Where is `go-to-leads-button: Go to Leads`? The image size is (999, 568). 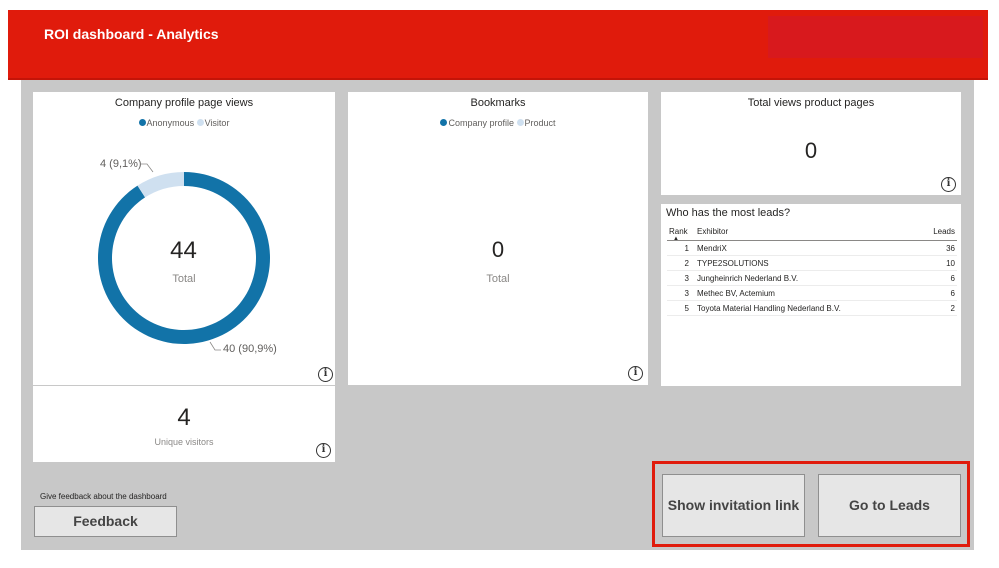 go-to-leads-button: Go to Leads is located at coordinates (889, 505).